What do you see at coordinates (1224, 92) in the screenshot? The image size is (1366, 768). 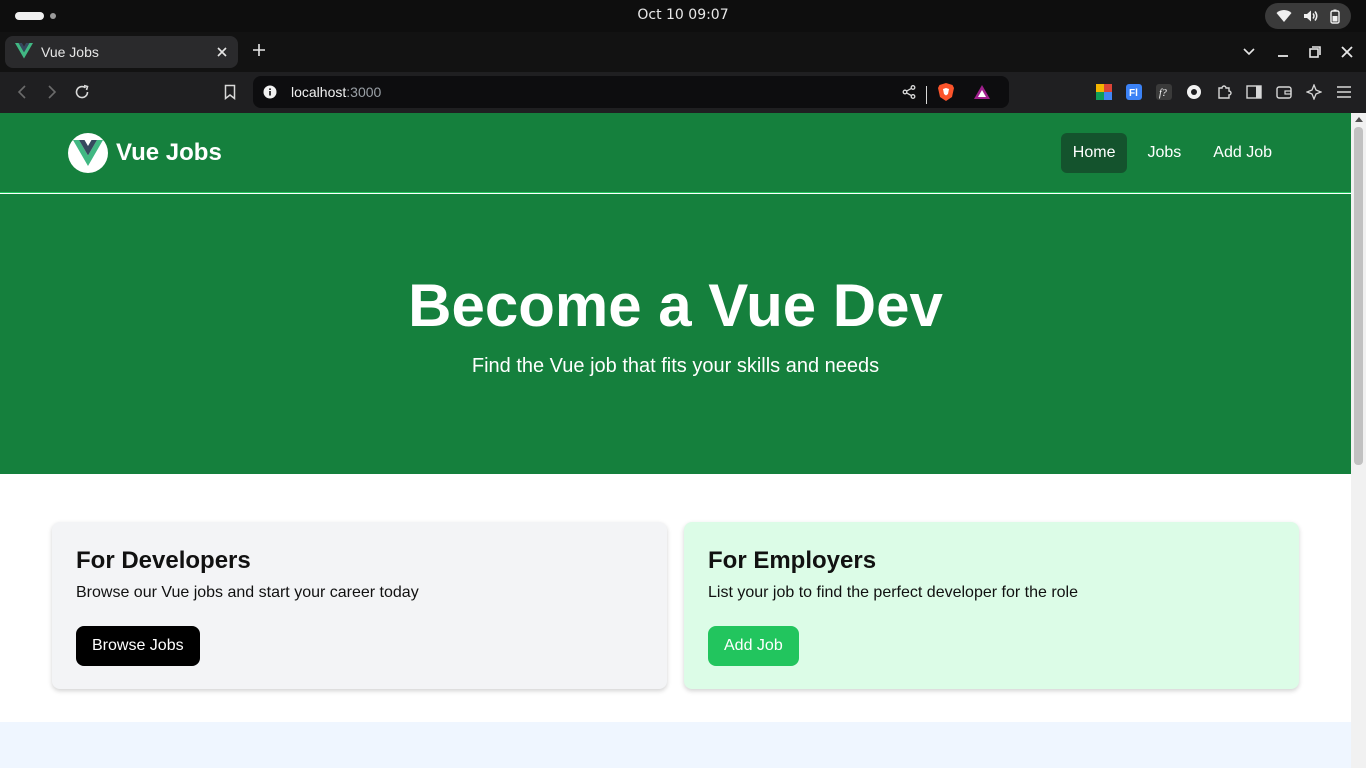 I see `extensions-puzzle-icon` at bounding box center [1224, 92].